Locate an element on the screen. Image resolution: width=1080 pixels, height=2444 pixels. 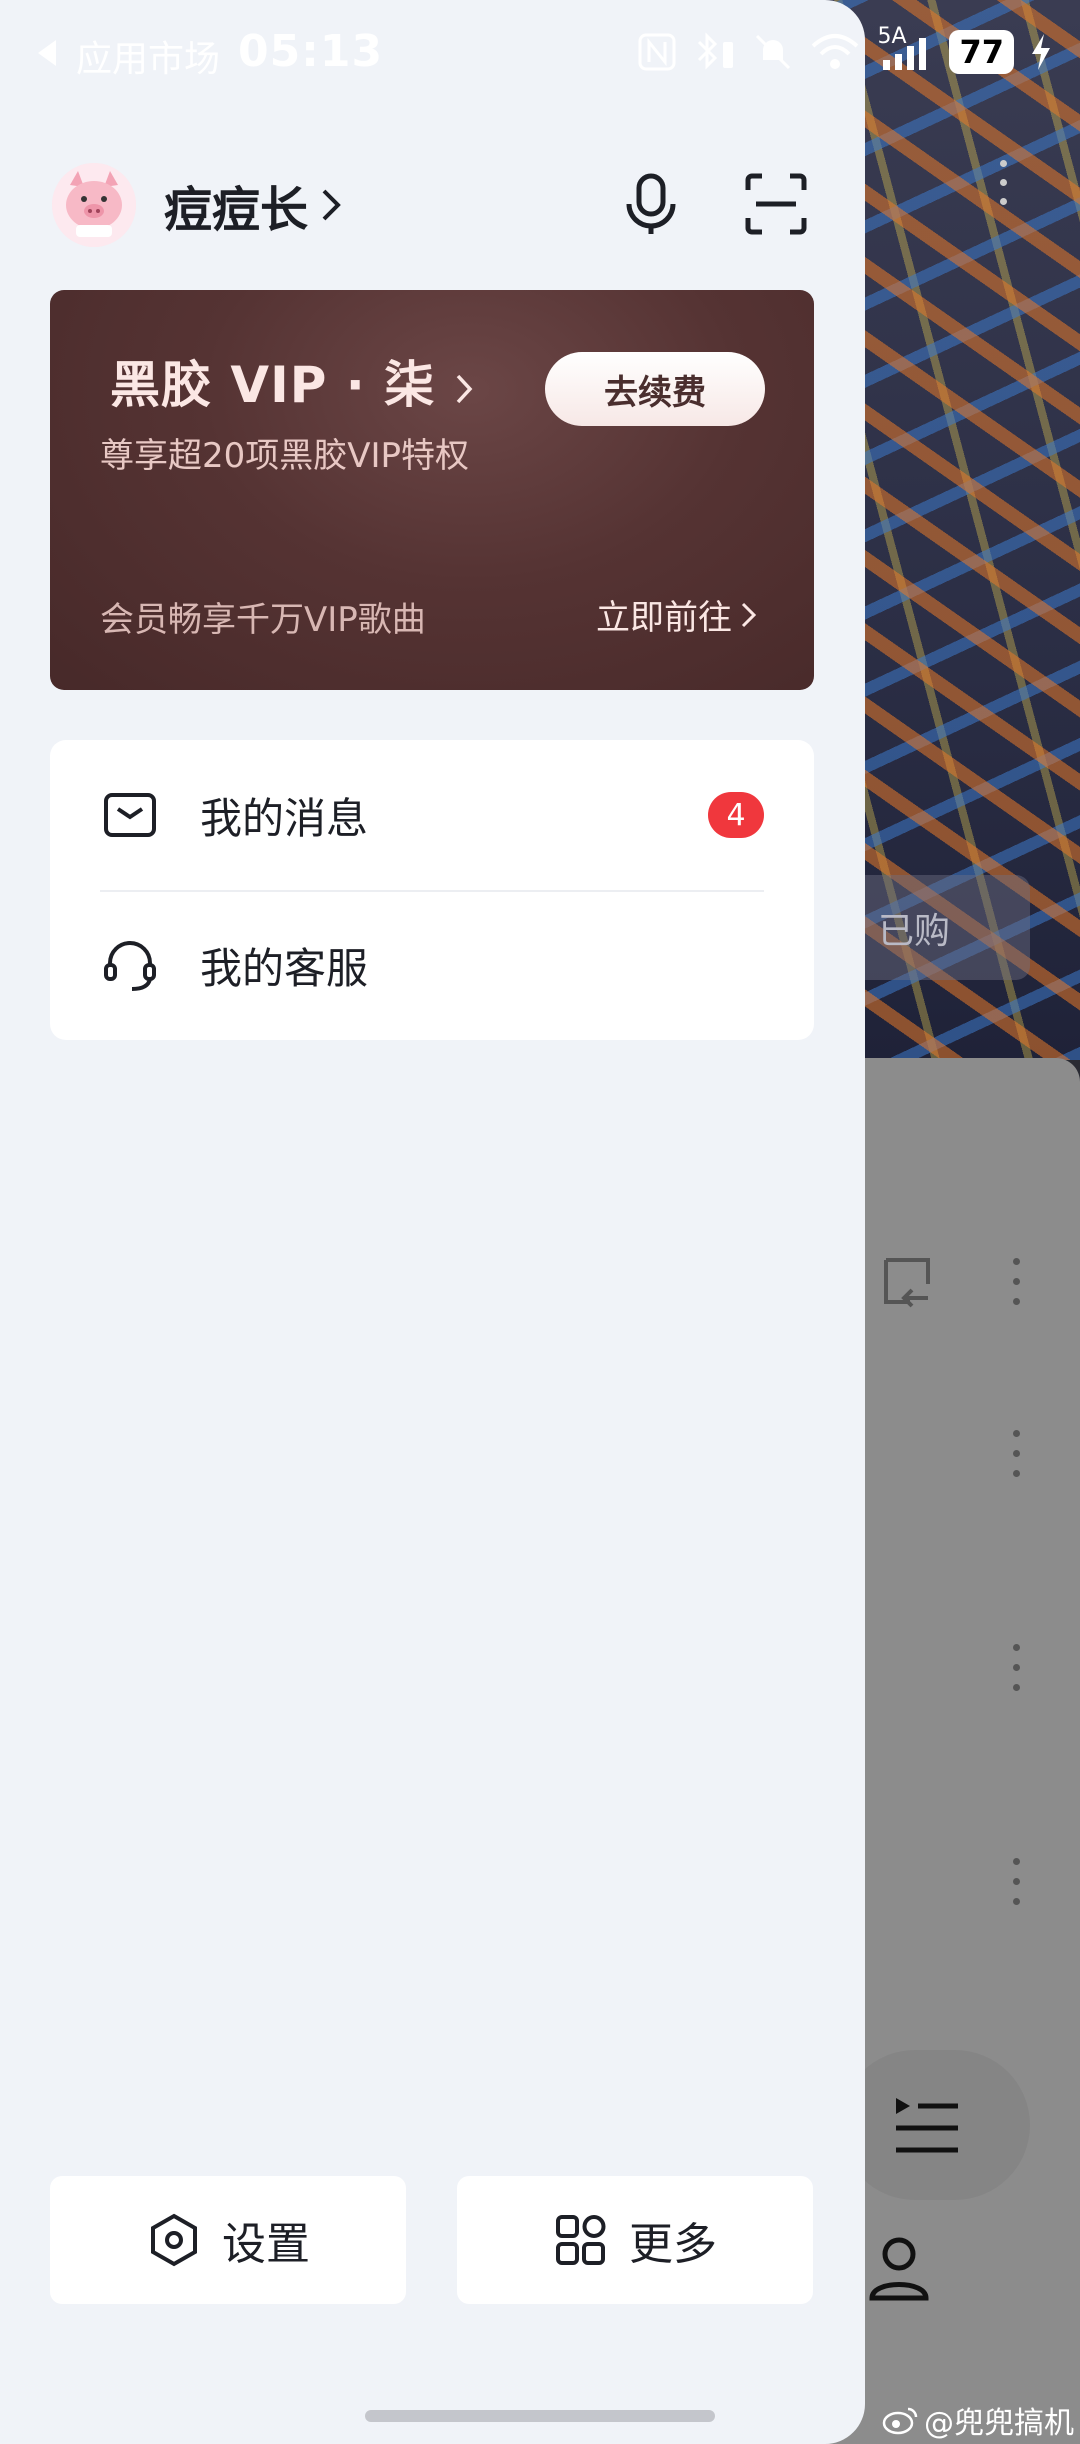
wifi-icon is located at coordinates (835, 51).